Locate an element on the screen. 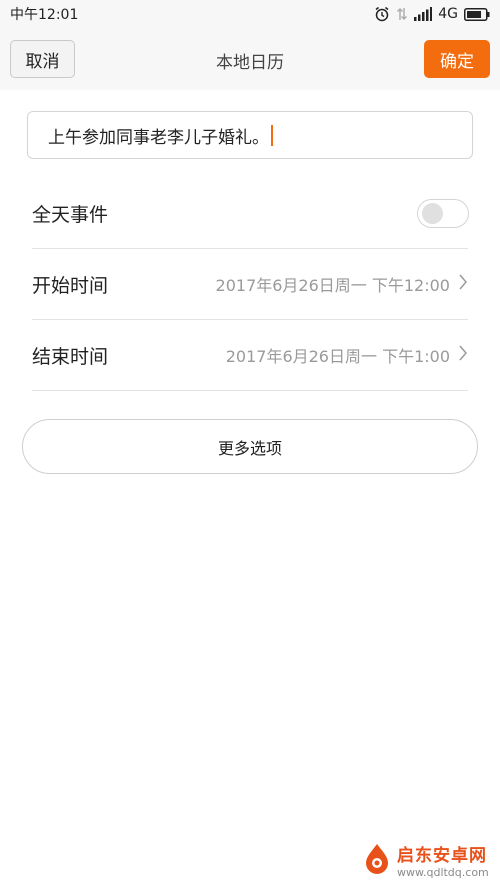  title-bar: 取消 本地日历 确定 is located at coordinates (250, 59).